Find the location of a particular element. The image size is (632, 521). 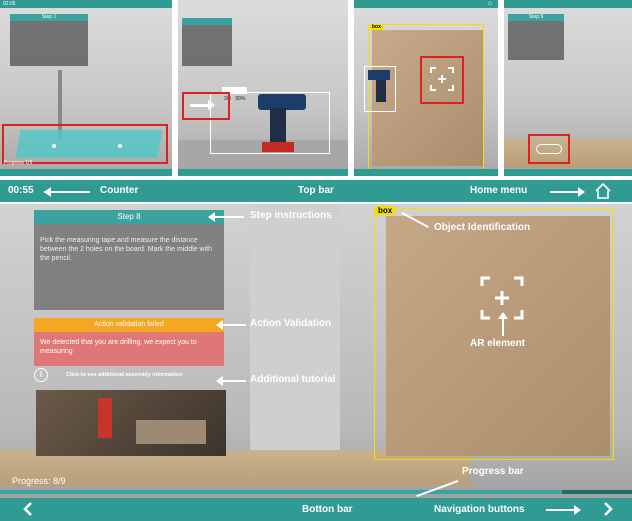

instruction-card-title: Step 9 is located at coordinates (536, 17).